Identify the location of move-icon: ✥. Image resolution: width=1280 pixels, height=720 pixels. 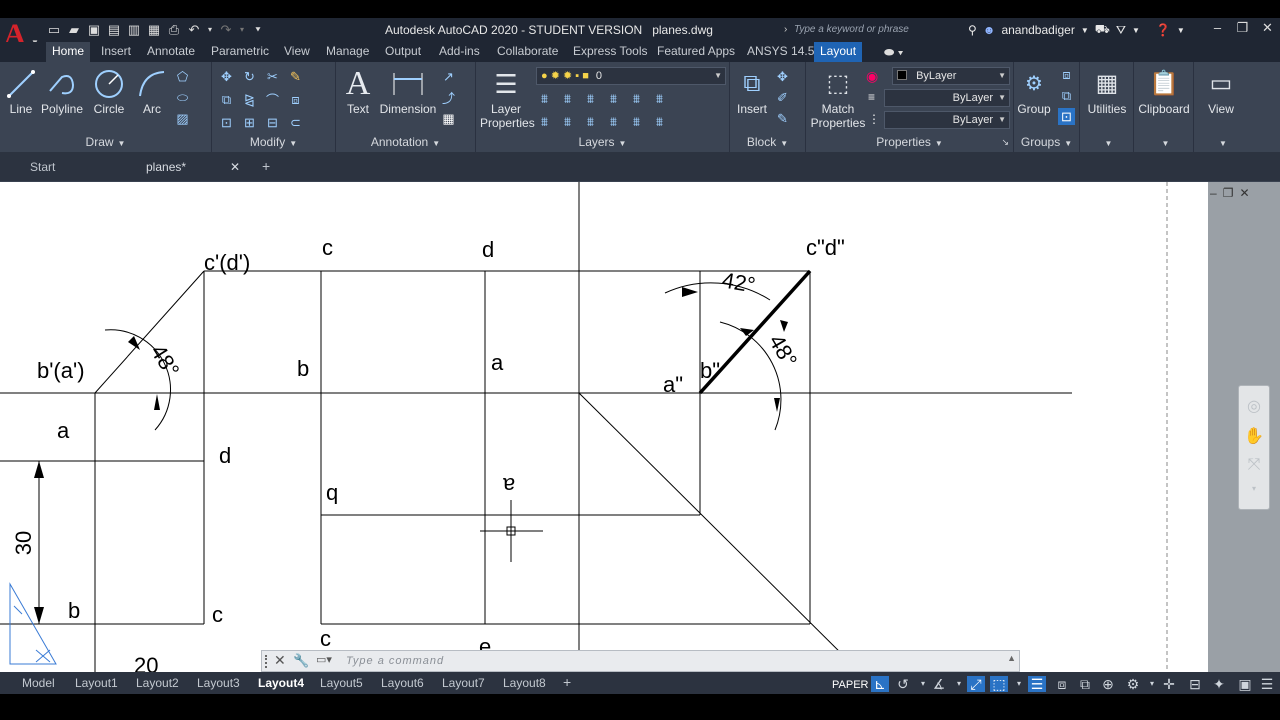
(226, 76).